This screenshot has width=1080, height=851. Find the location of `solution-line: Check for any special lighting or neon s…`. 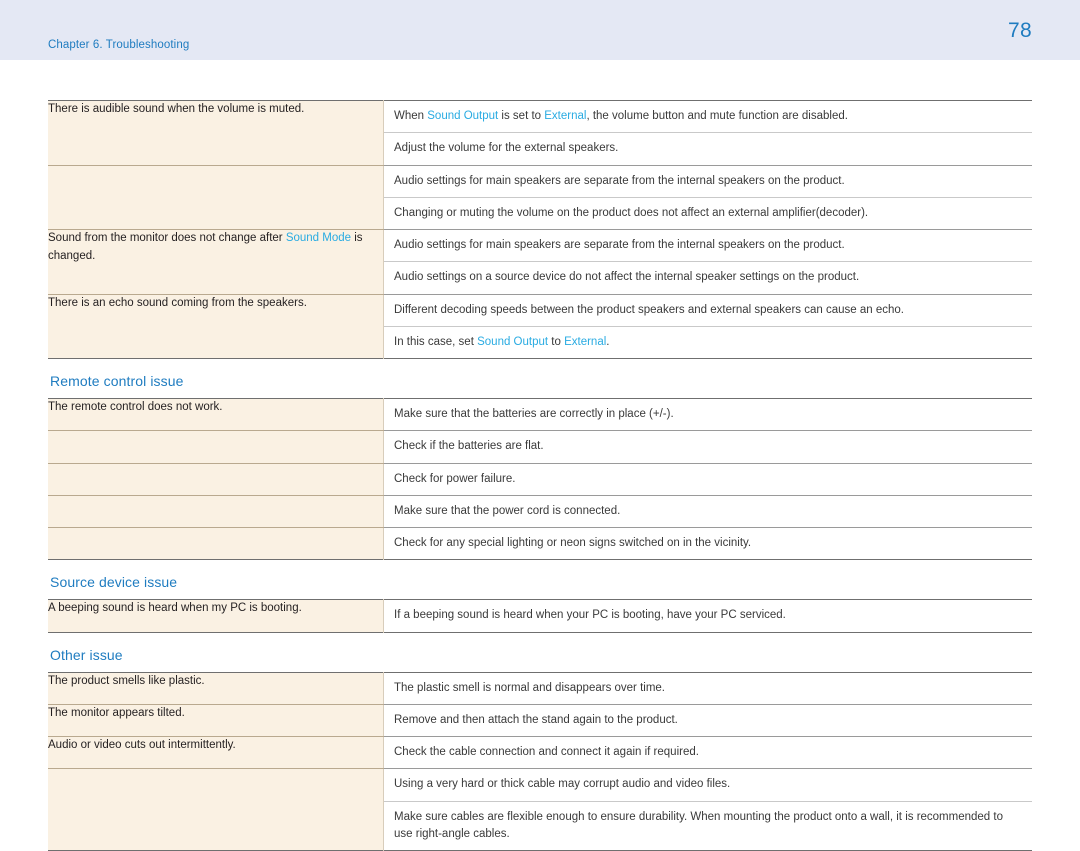

solution-line: Check for any special lighting or neon s… is located at coordinates (708, 543).